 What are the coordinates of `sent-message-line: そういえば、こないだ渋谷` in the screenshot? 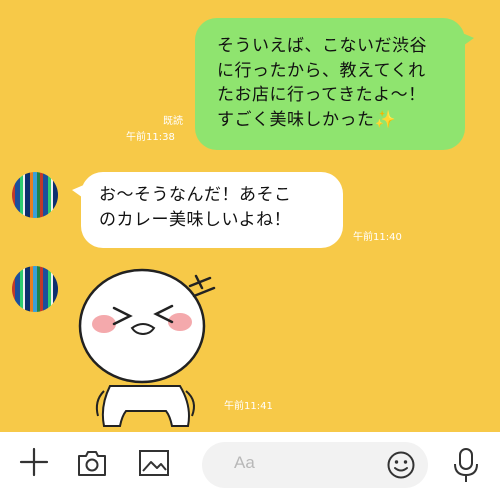 It's located at (322, 46).